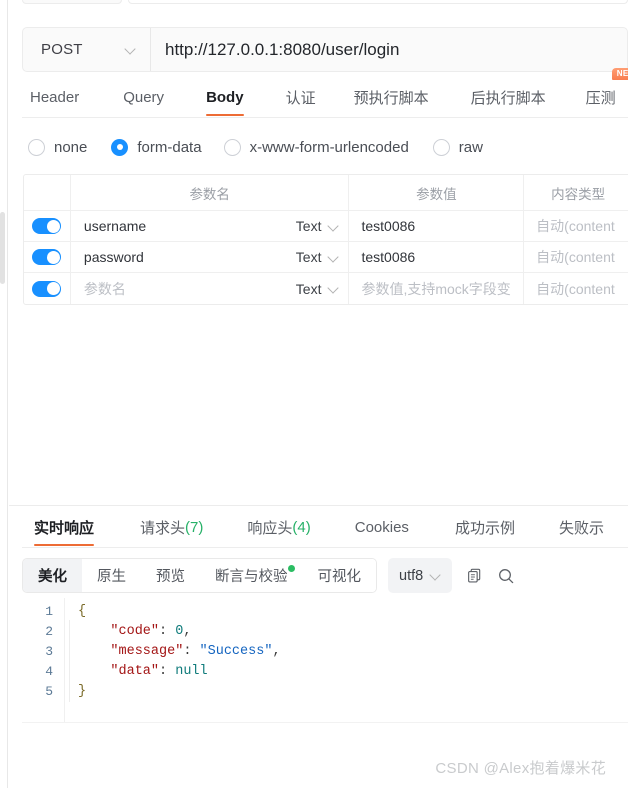 The width and height of the screenshot is (628, 788). I want to click on response-tab-count: (7), so click(194, 527).